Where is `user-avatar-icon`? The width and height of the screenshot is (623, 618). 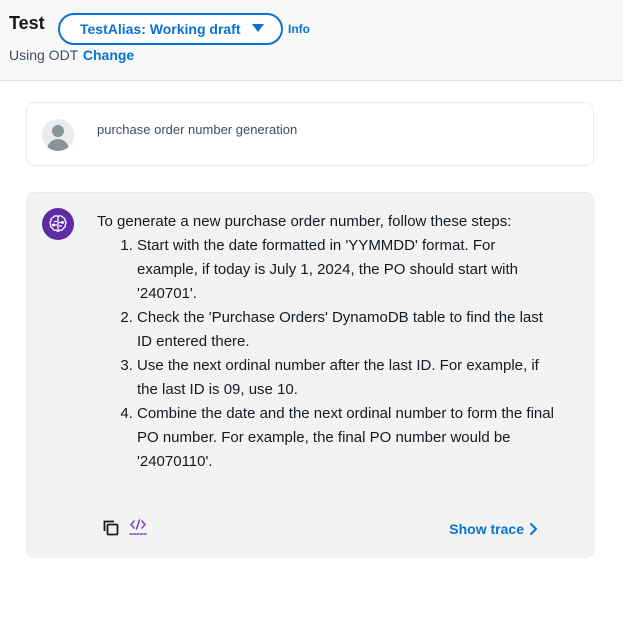 user-avatar-icon is located at coordinates (58, 135).